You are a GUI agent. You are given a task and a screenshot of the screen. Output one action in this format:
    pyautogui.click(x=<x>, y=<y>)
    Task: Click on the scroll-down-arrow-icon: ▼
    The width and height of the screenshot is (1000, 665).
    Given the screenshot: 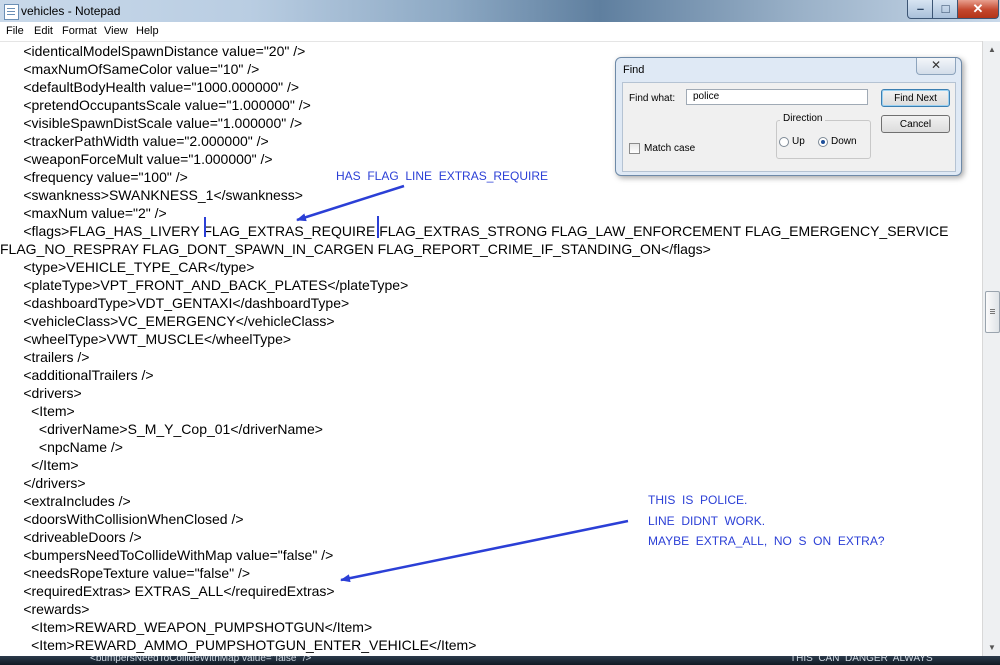 What is the action you would take?
    pyautogui.click(x=991, y=647)
    